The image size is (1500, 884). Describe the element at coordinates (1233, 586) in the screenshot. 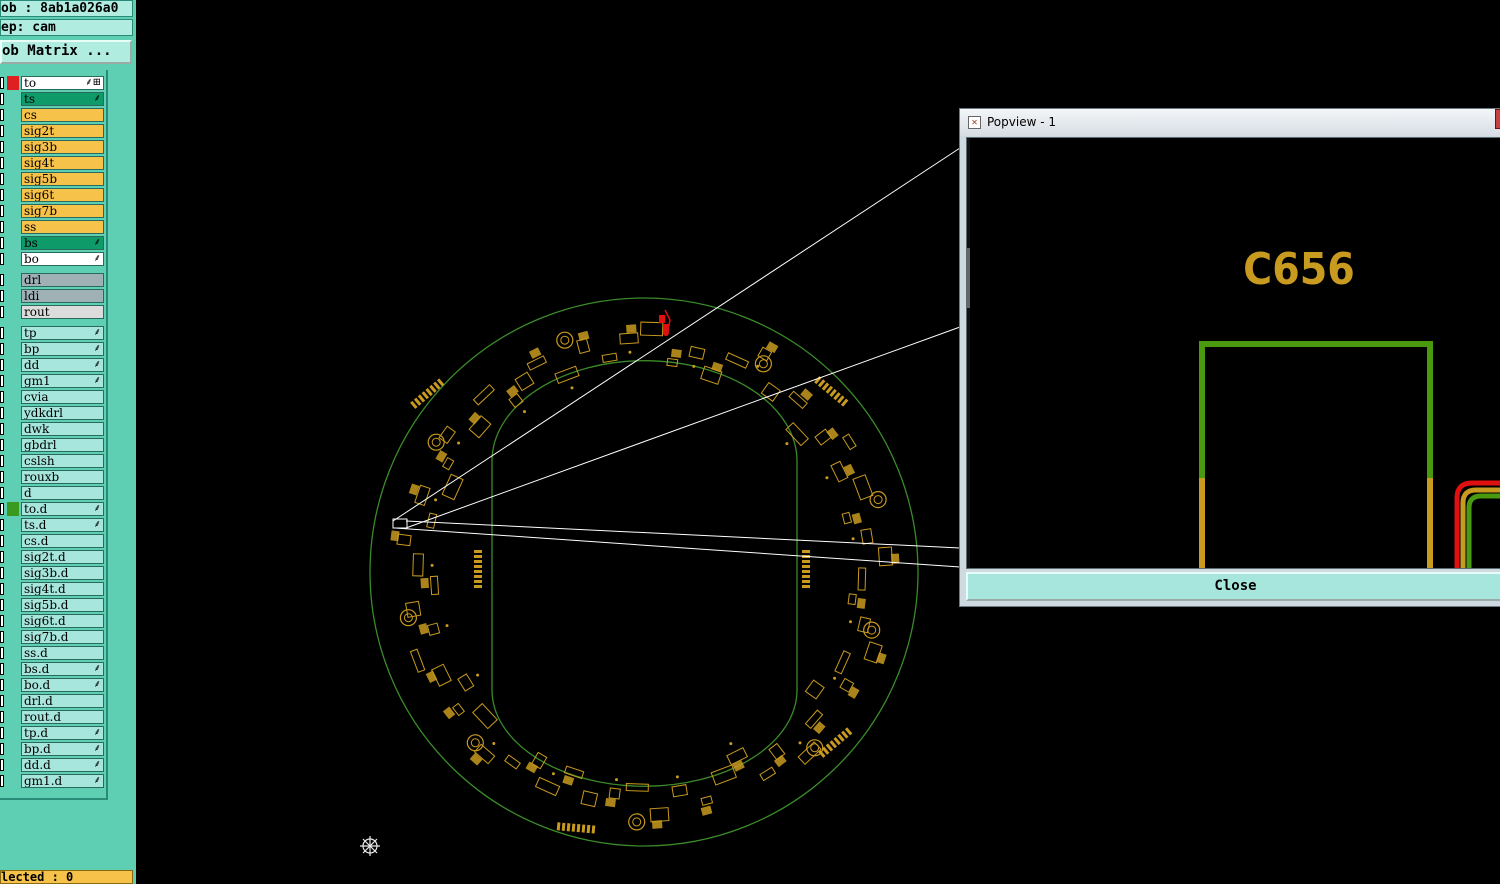

I see `close-button: Close` at that location.